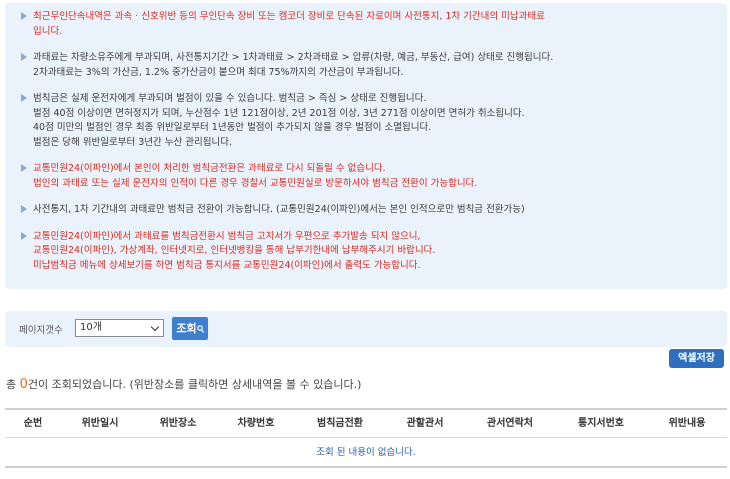 This screenshot has height=479, width=730. Describe the element at coordinates (366, 329) in the screenshot. I see `search-bar: 페이지갯수 10개 조회` at that location.